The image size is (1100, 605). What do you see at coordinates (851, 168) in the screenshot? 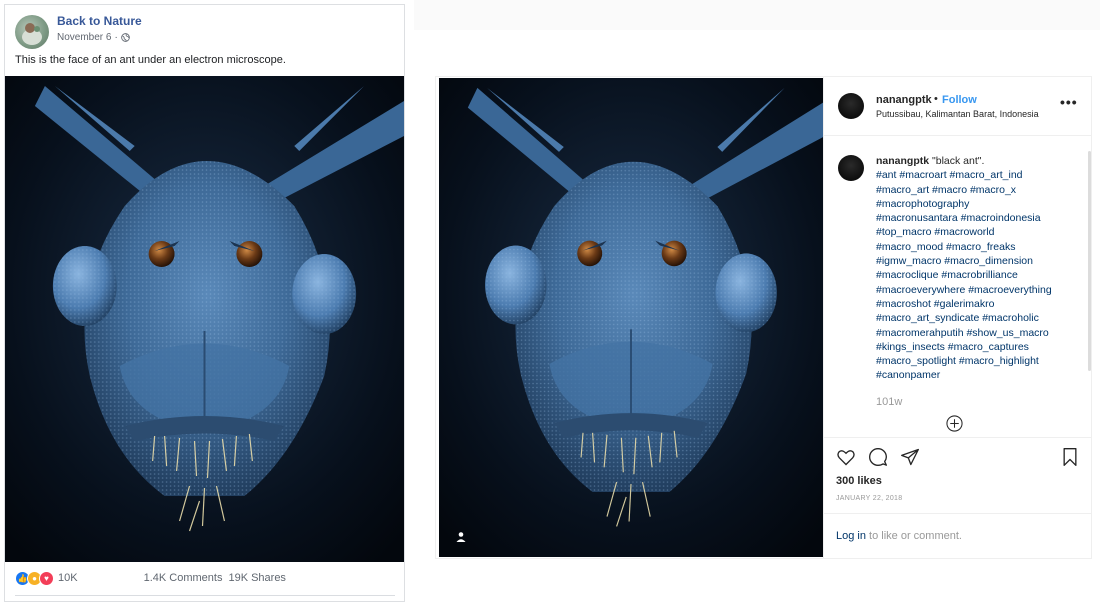
I see `caption-avatar` at bounding box center [851, 168].